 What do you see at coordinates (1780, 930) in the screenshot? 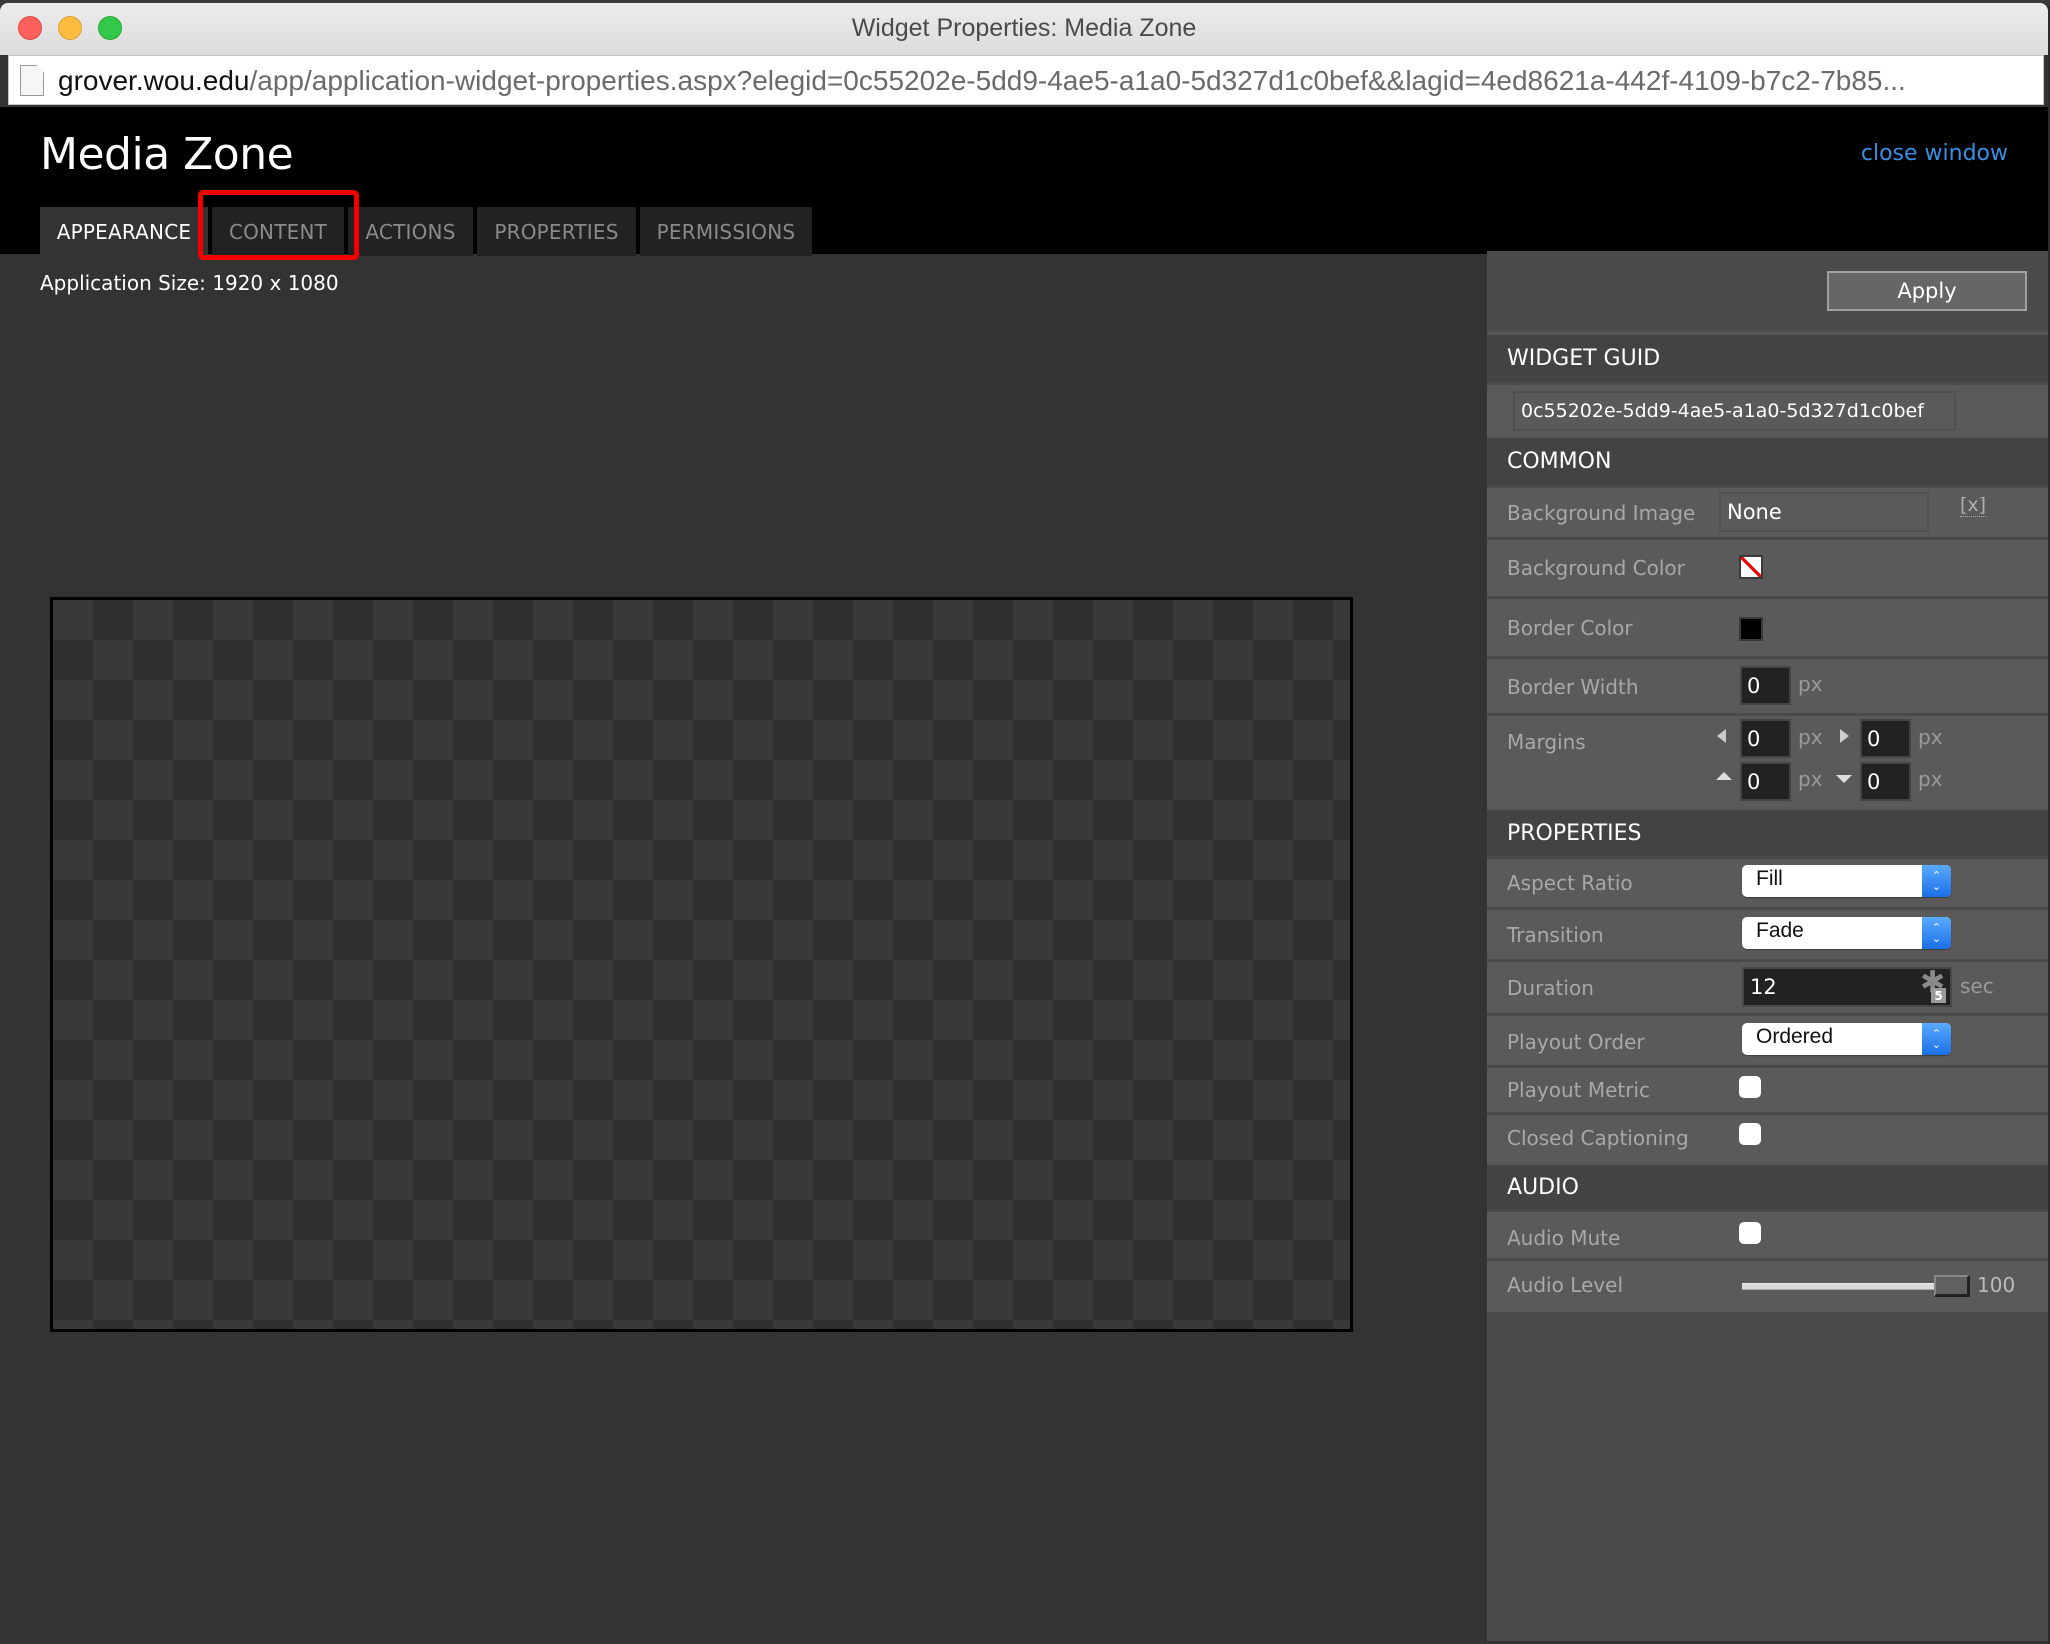
I see `transition-value: Fade` at bounding box center [1780, 930].